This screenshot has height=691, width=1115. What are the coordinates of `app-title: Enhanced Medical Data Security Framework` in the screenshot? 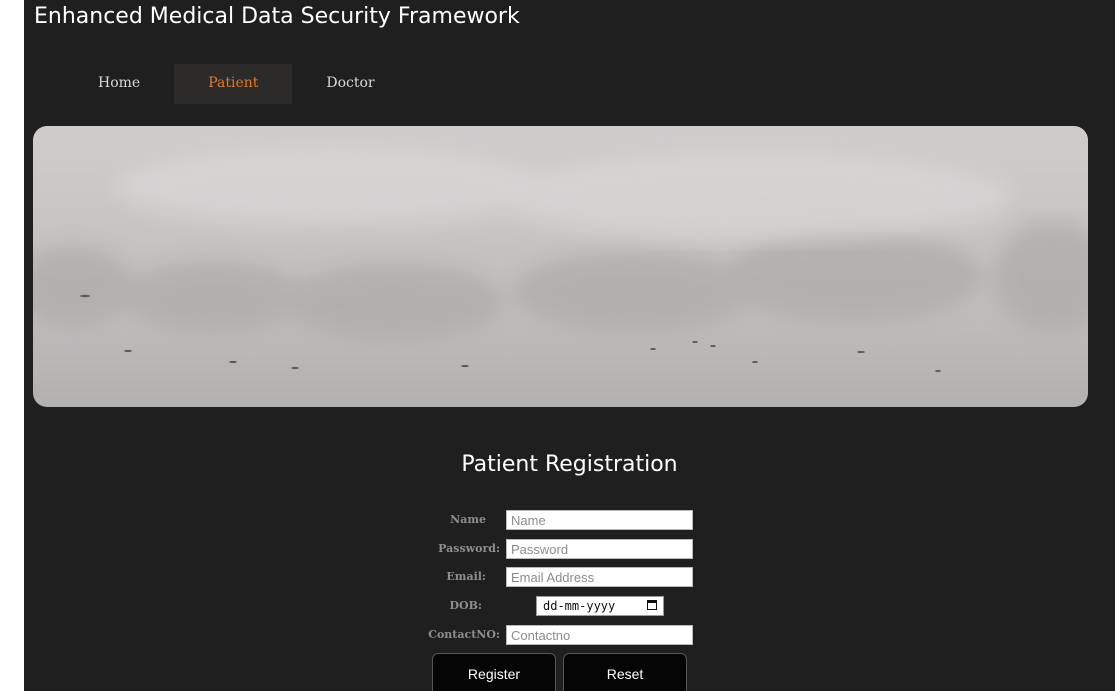 It's located at (277, 16).